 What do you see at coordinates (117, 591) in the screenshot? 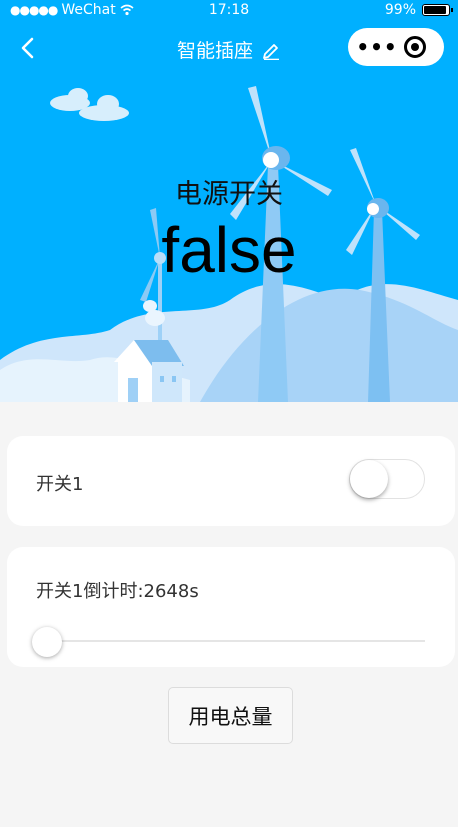
I see `countdown-label: 开关1倒计时:2648s` at bounding box center [117, 591].